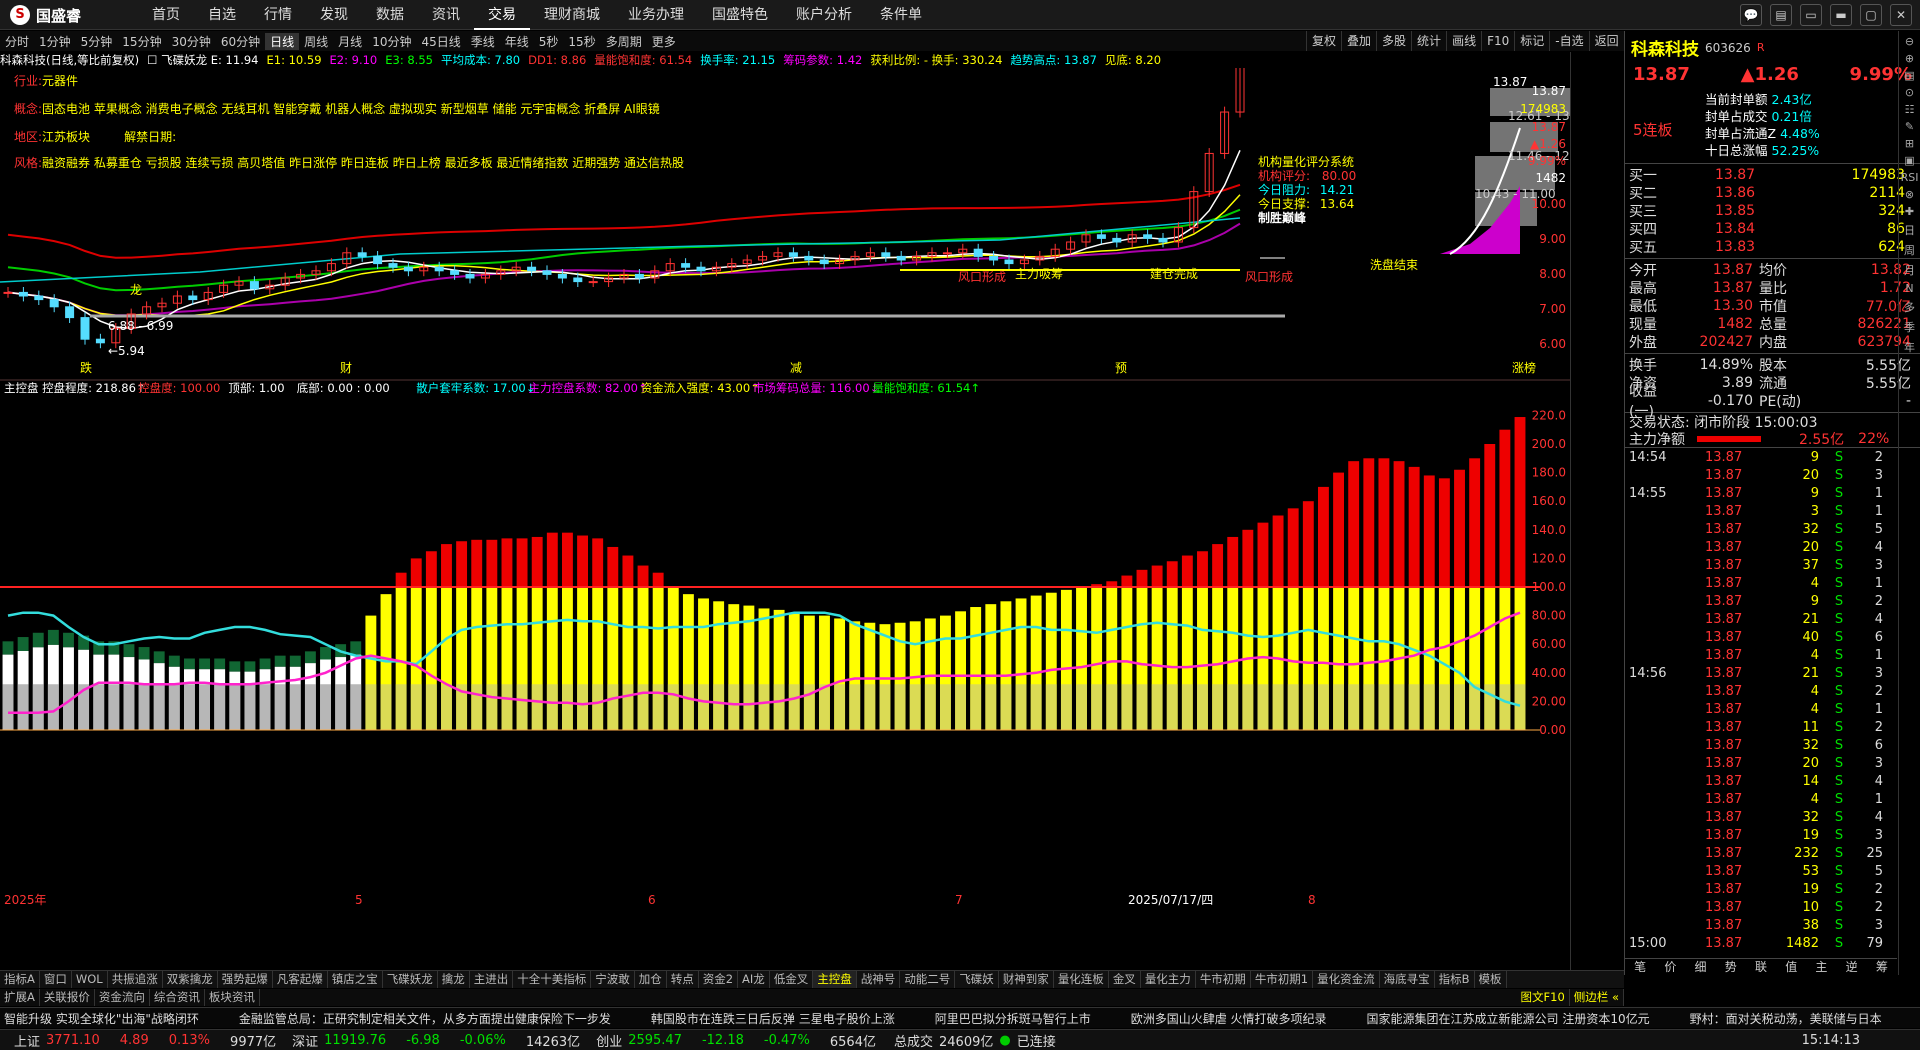 The width and height of the screenshot is (1920, 1050). Describe the element at coordinates (1358, 41) in the screenshot. I see `tool-button-1: 叠加` at that location.